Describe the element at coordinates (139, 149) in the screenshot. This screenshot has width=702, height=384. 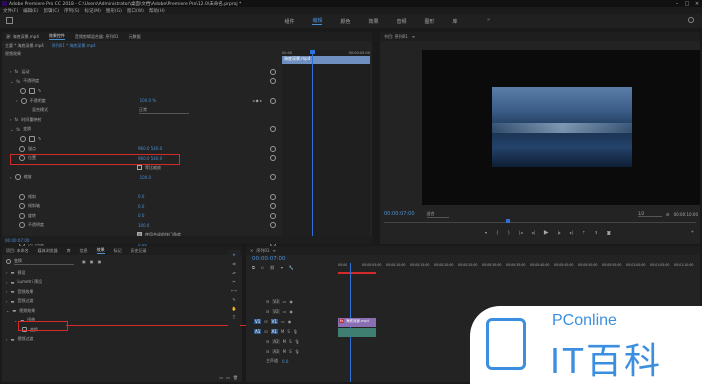
I see `param-row: 锚点 960.0 540.0` at that location.